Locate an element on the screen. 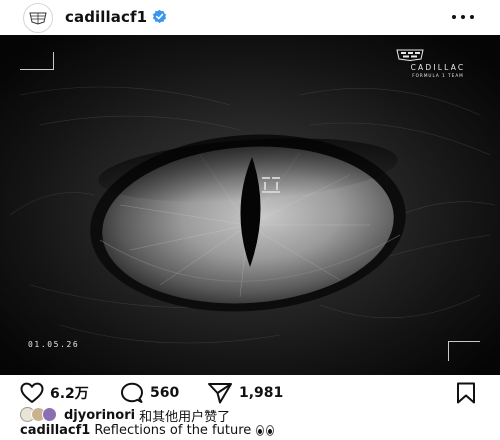  bookmark-icon is located at coordinates (466, 393).